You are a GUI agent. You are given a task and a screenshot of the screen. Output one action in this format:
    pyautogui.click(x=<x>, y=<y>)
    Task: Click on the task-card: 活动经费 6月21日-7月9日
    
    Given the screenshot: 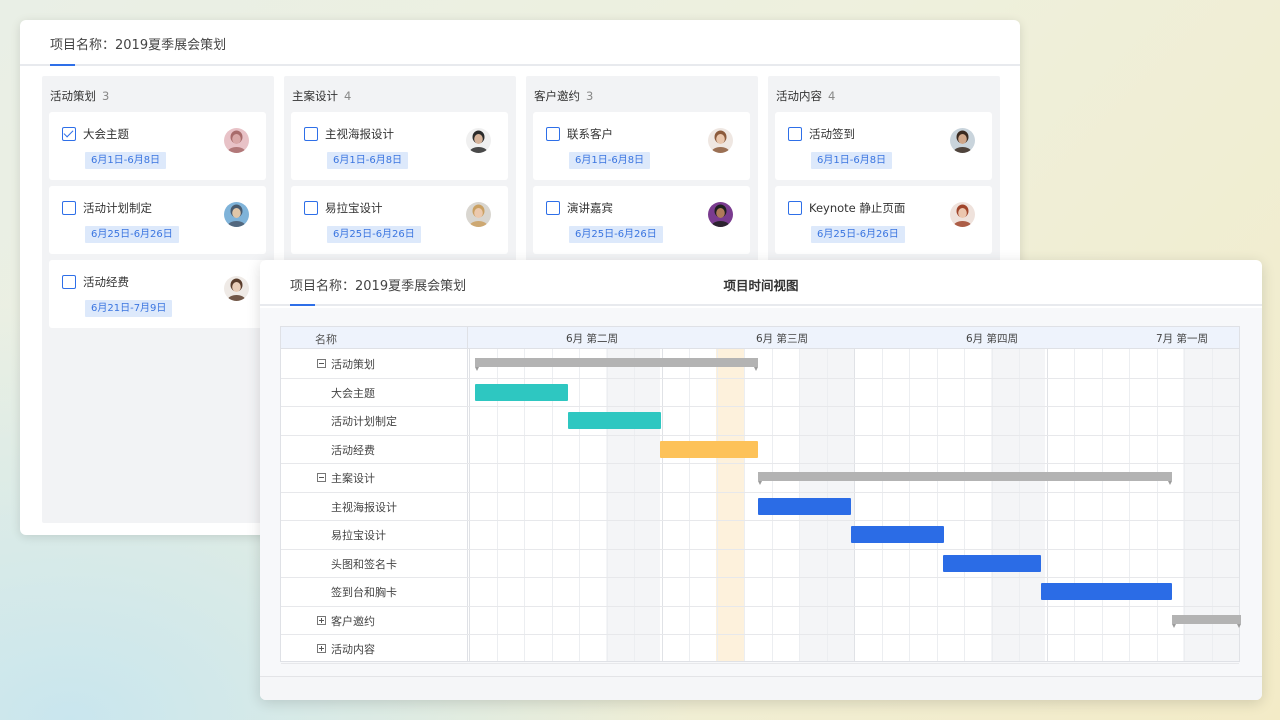 What is the action you would take?
    pyautogui.click(x=157, y=294)
    